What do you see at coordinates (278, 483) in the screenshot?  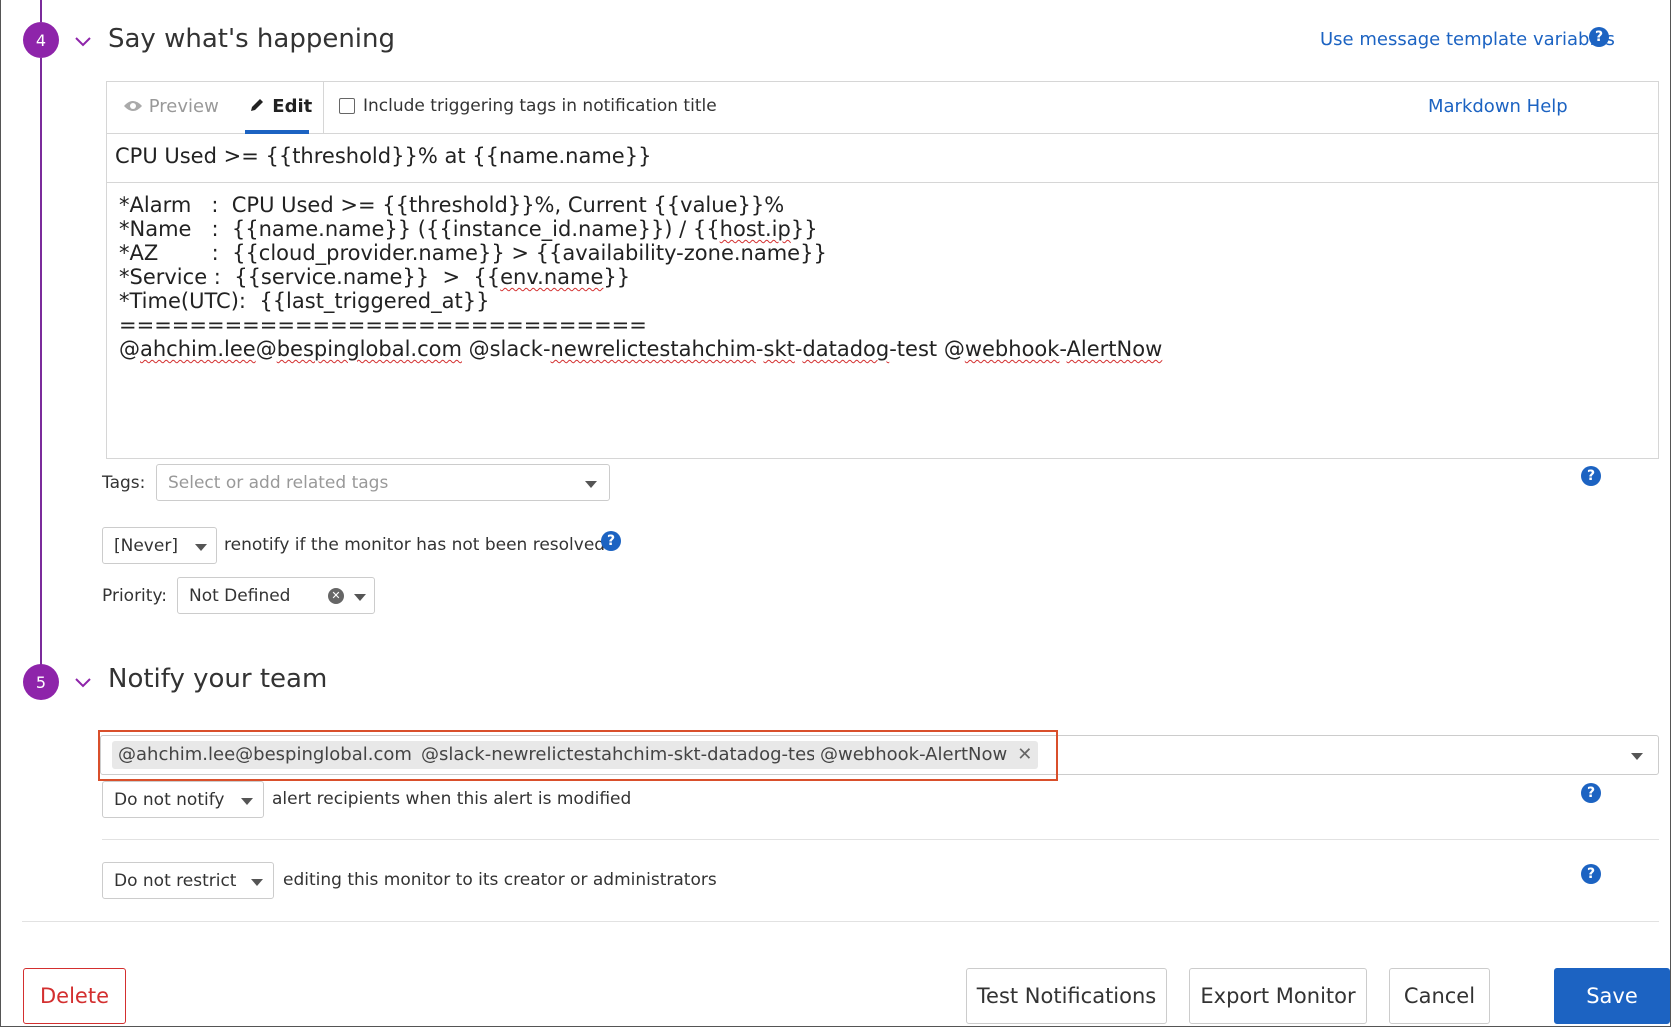 I see `tags-placeholder: Select or add related tags` at bounding box center [278, 483].